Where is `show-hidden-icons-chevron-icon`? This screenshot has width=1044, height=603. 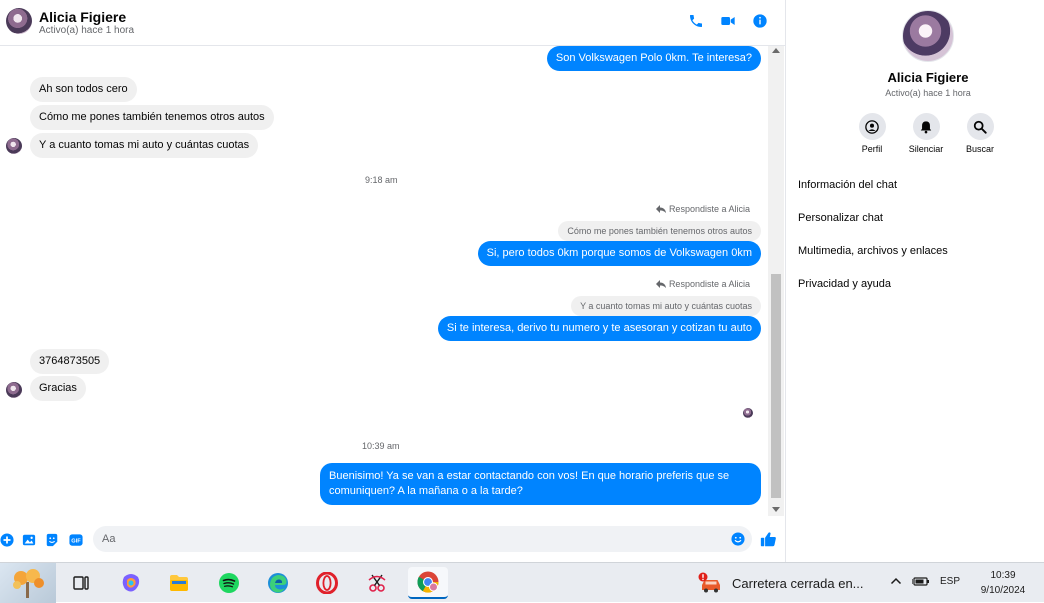
show-hidden-icons-chevron-icon is located at coordinates (896, 581).